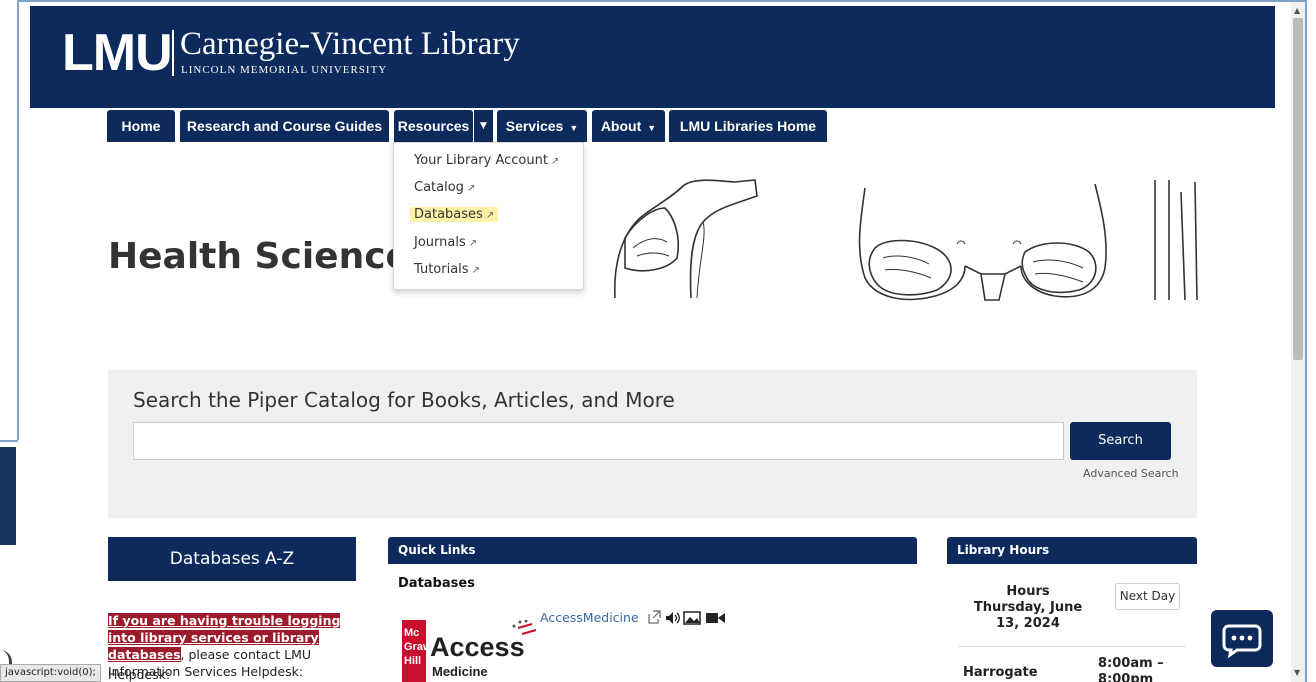 This screenshot has height=682, width=1316. What do you see at coordinates (652, 550) in the screenshot?
I see `quick-links-header: Quick Links` at bounding box center [652, 550].